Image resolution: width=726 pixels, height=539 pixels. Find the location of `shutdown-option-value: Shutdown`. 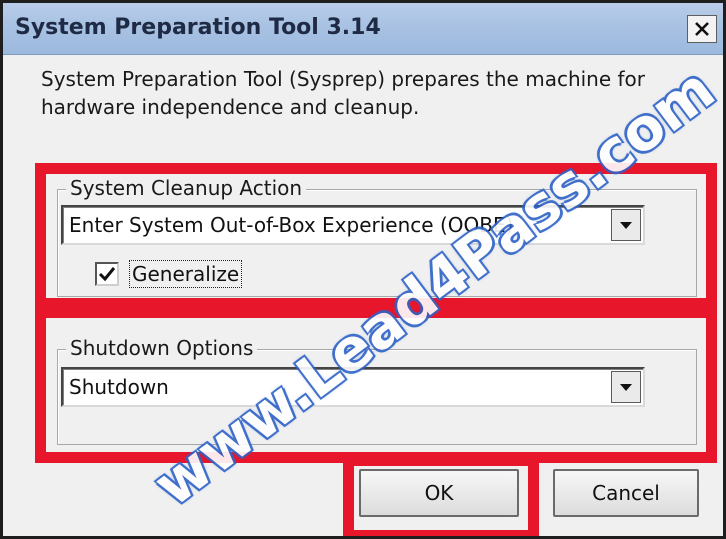

shutdown-option-value: Shutdown is located at coordinates (119, 387).